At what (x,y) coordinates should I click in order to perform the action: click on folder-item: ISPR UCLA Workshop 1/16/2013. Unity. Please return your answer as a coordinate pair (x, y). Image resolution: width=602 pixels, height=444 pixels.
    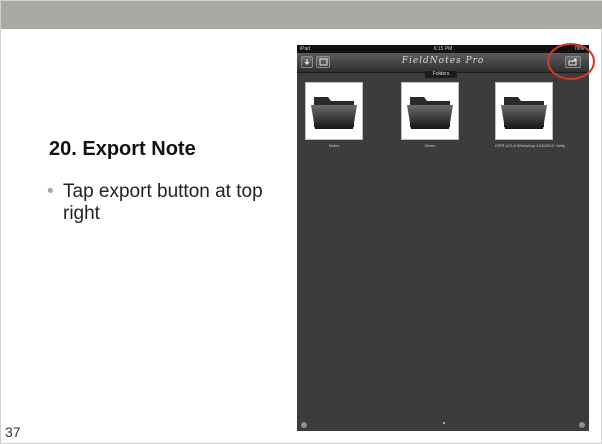
    Looking at the image, I should click on (530, 115).